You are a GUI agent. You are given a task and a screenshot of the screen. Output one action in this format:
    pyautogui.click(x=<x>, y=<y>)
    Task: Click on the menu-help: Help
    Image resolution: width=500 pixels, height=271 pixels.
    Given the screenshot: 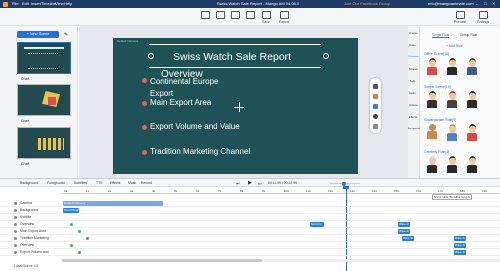 What is the action you would take?
    pyautogui.click(x=68, y=4)
    